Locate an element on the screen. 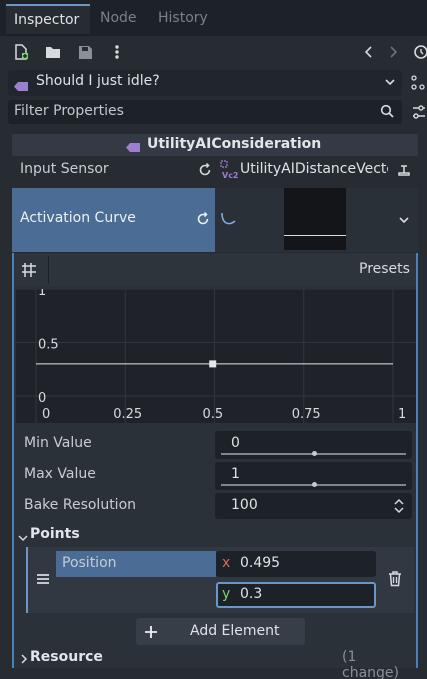 The height and width of the screenshot is (679, 427). y-tick-label: 1 is located at coordinates (42, 294).